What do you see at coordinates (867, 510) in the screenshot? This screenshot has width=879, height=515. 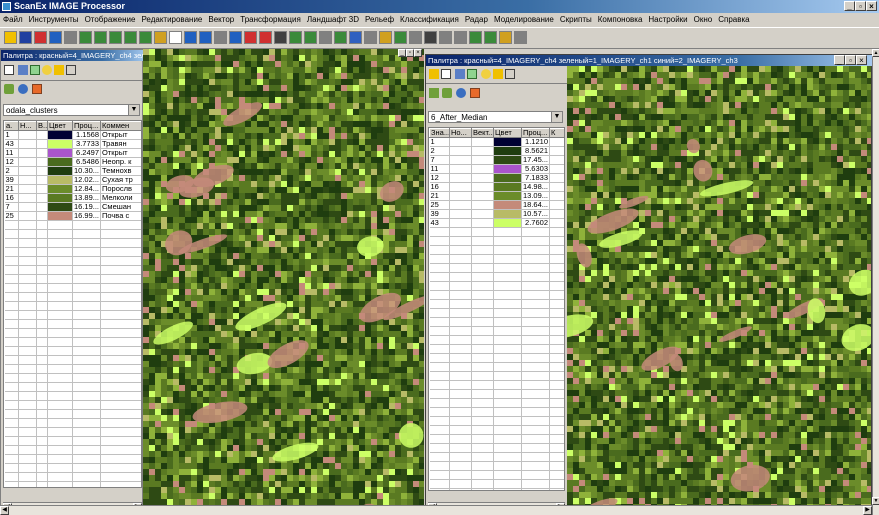 I see `scroll-right-icon: ▶` at bounding box center [867, 510].